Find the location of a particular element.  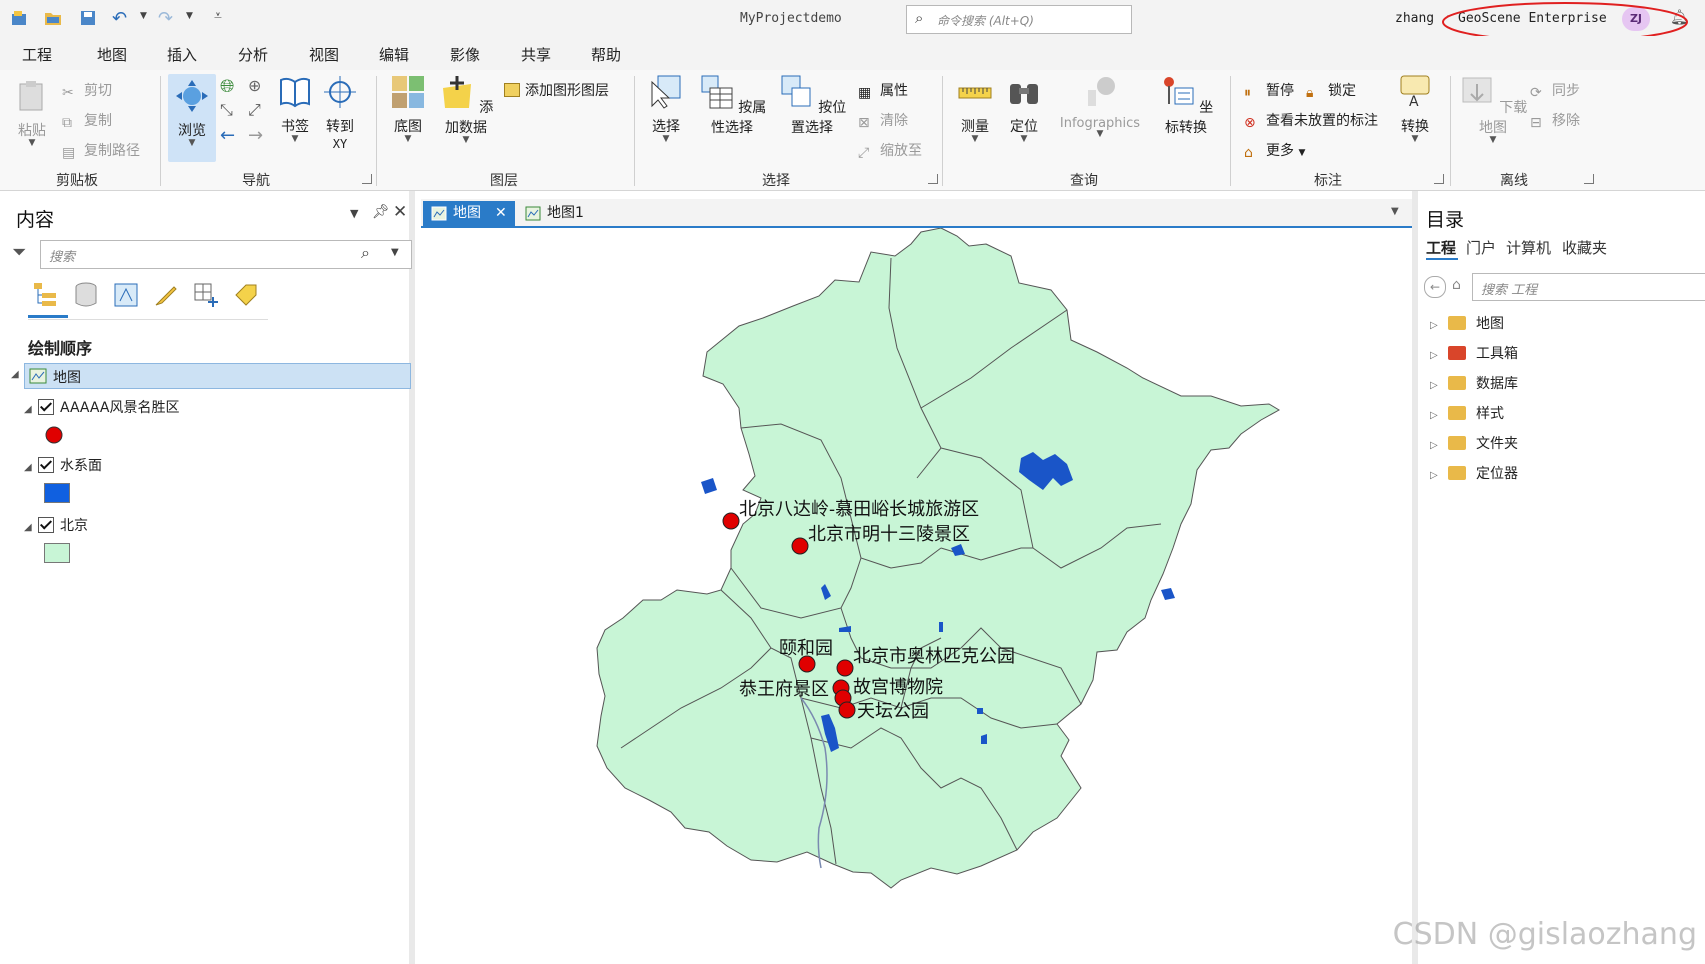

fixed-zoom-out-icon: ⤢ is located at coordinates (254, 110).